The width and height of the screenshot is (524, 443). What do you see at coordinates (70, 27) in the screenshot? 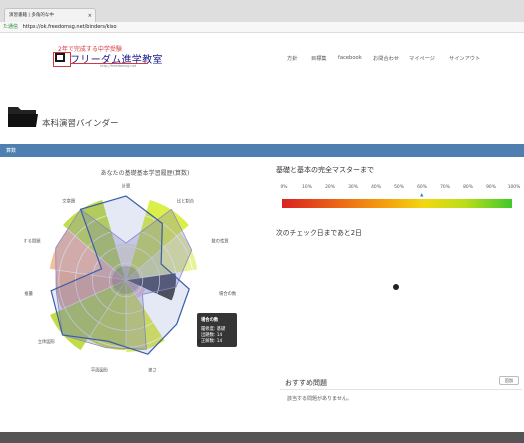
I see `address-url: https://ok.freedomsg.net/binders/kiso` at bounding box center [70, 27].